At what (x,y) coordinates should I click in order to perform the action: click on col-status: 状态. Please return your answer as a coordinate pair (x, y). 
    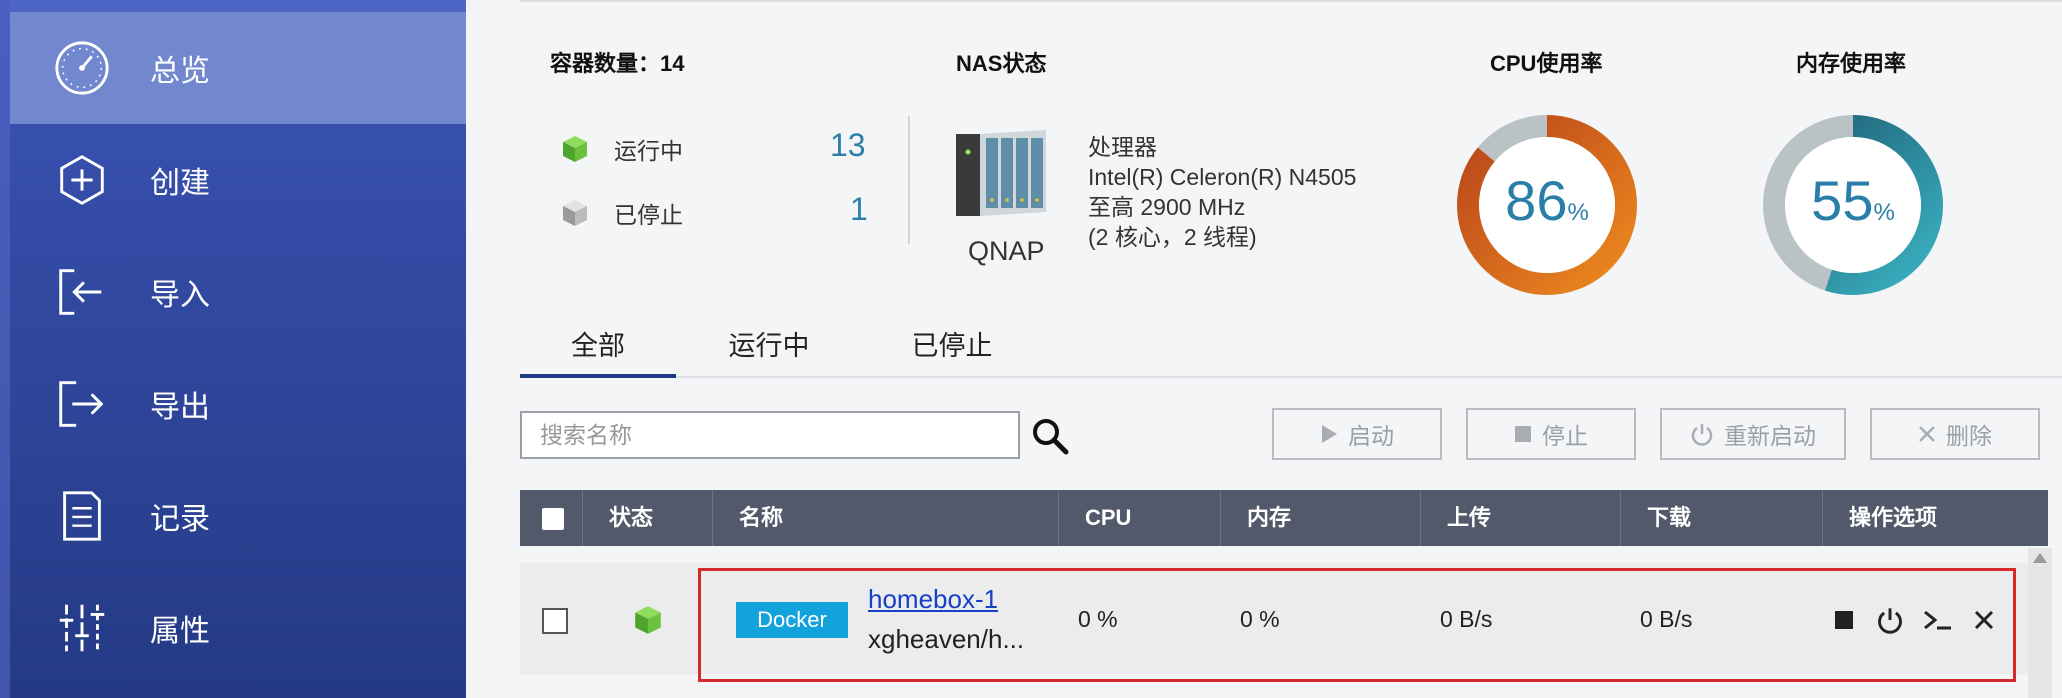
    Looking at the image, I should click on (647, 518).